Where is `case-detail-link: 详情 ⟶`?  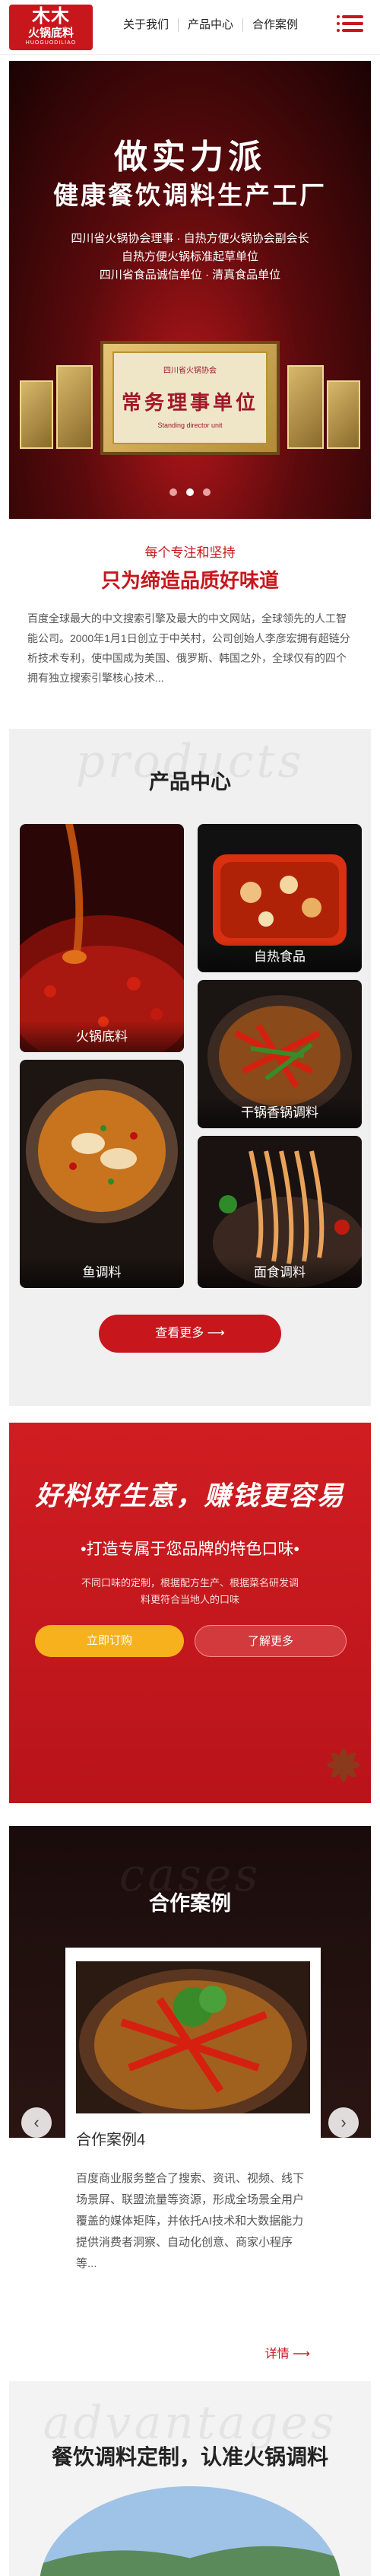 case-detail-link: 详情 ⟶ is located at coordinates (288, 2352).